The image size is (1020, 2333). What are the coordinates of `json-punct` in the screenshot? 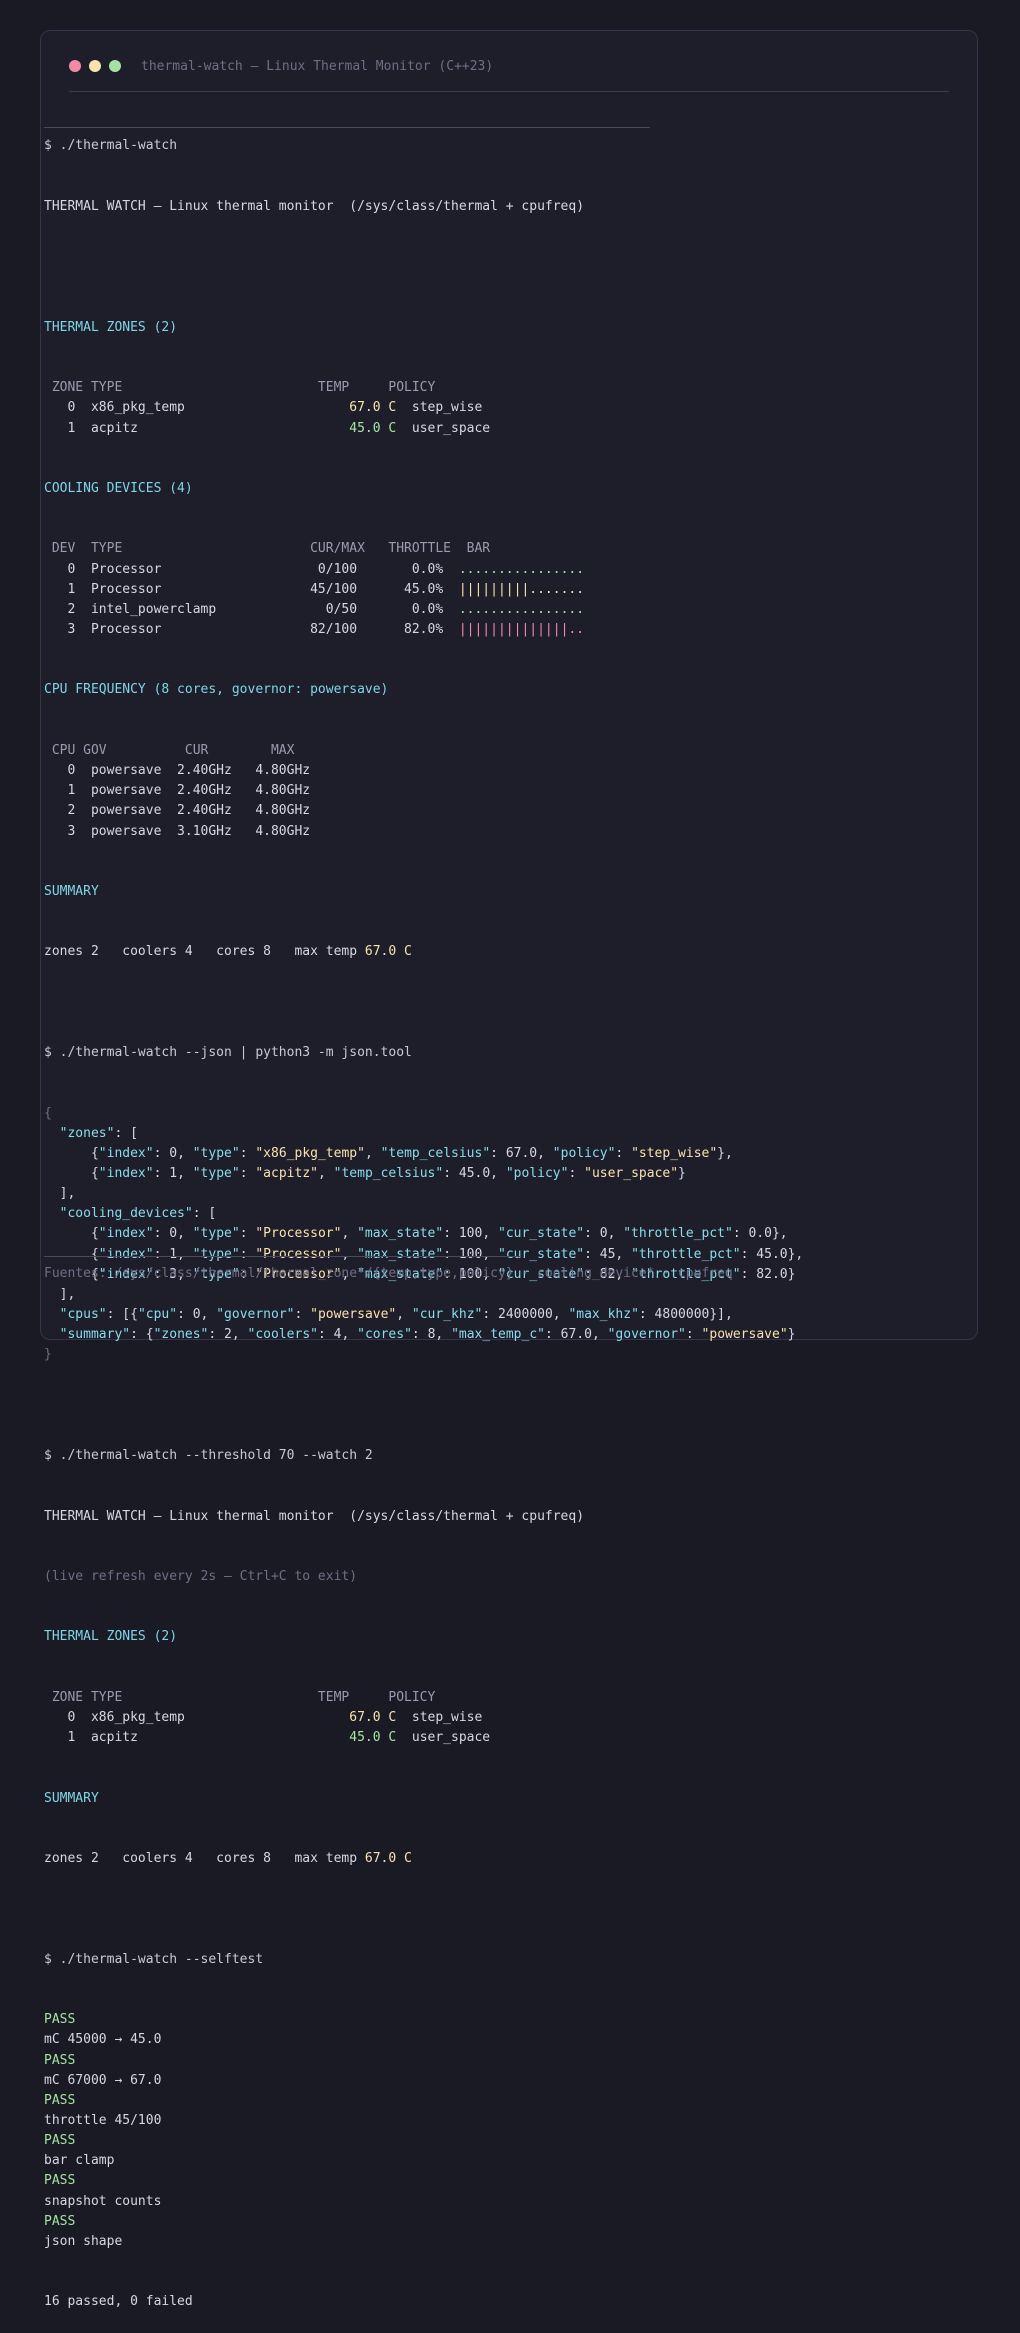 It's located at (52, 1314).